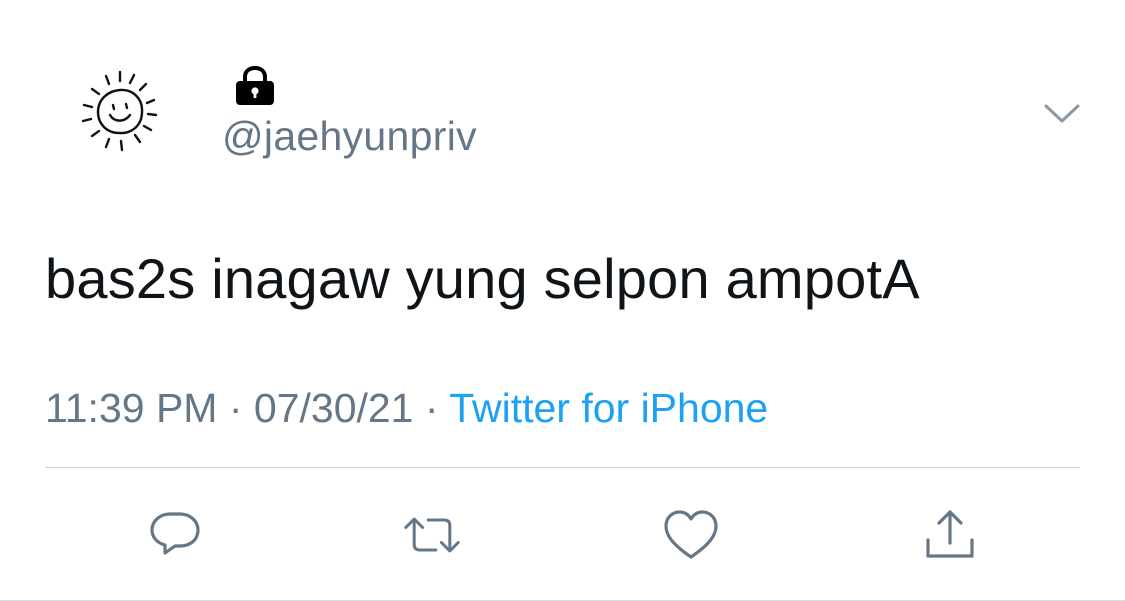  I want to click on tweet-source-link: Twitter for iPhone, so click(608, 408).